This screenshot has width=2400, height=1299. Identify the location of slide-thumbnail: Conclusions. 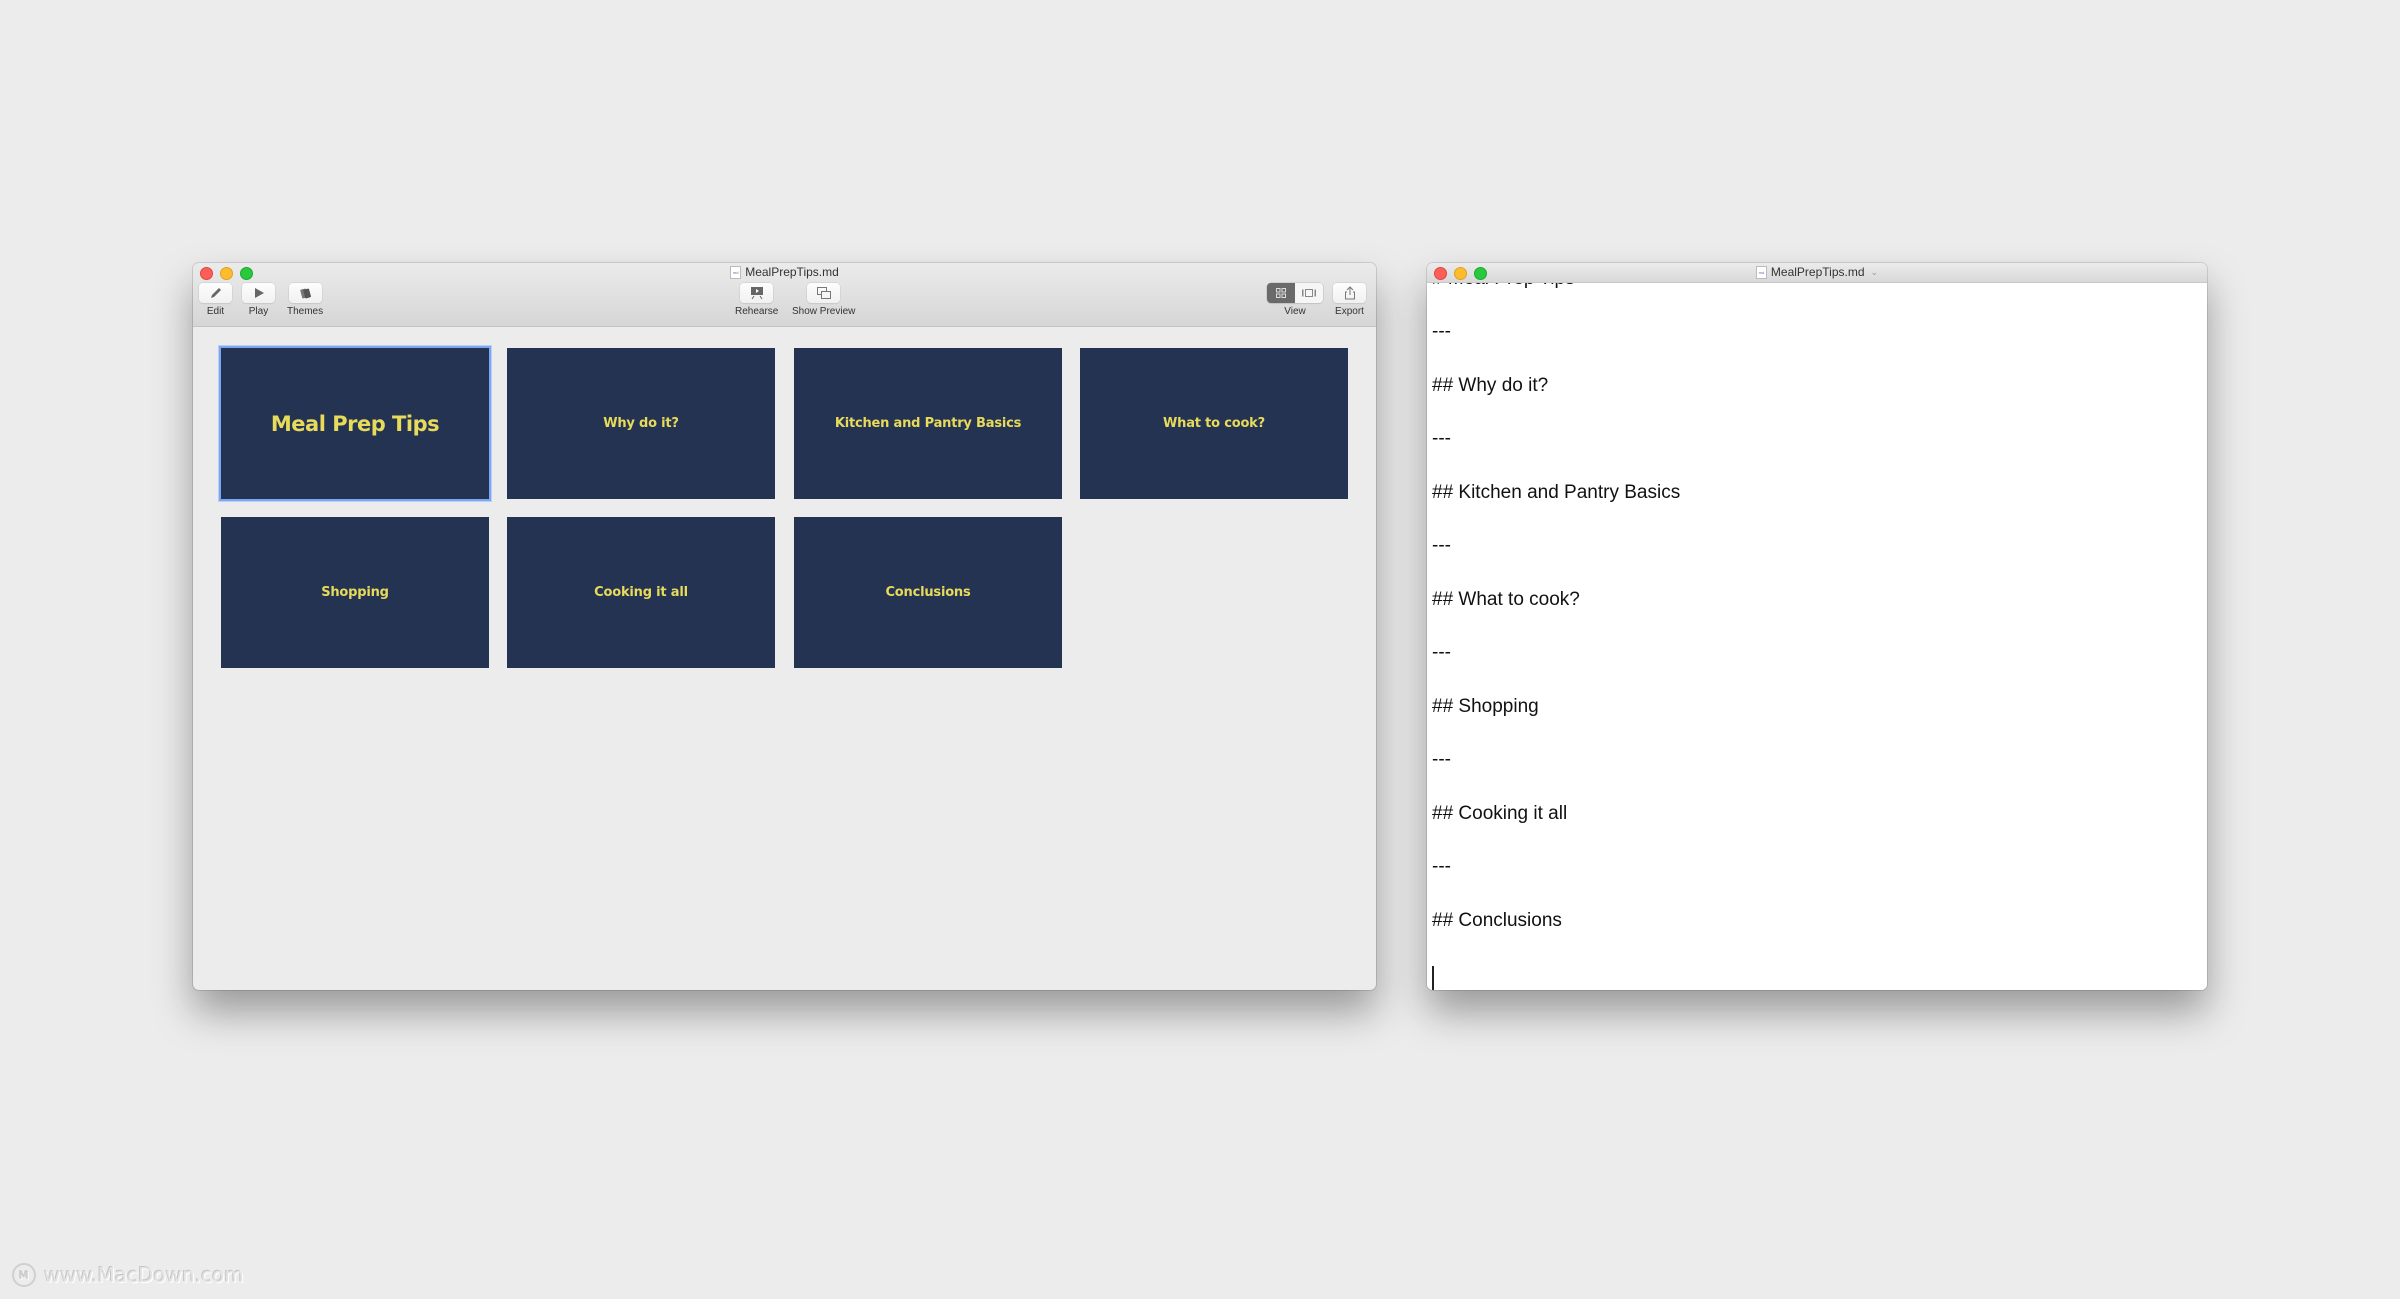
(928, 592).